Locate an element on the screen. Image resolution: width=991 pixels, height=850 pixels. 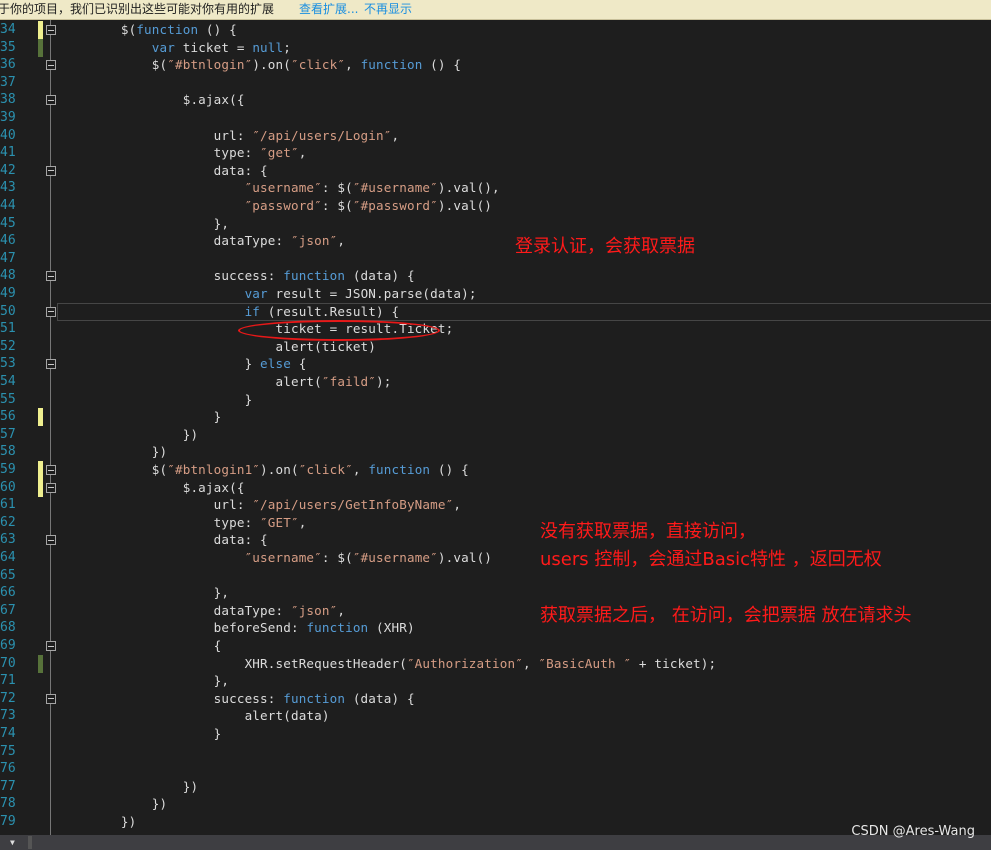
code-line: 62 type: ″GET″, is located at coordinates (495, 523).